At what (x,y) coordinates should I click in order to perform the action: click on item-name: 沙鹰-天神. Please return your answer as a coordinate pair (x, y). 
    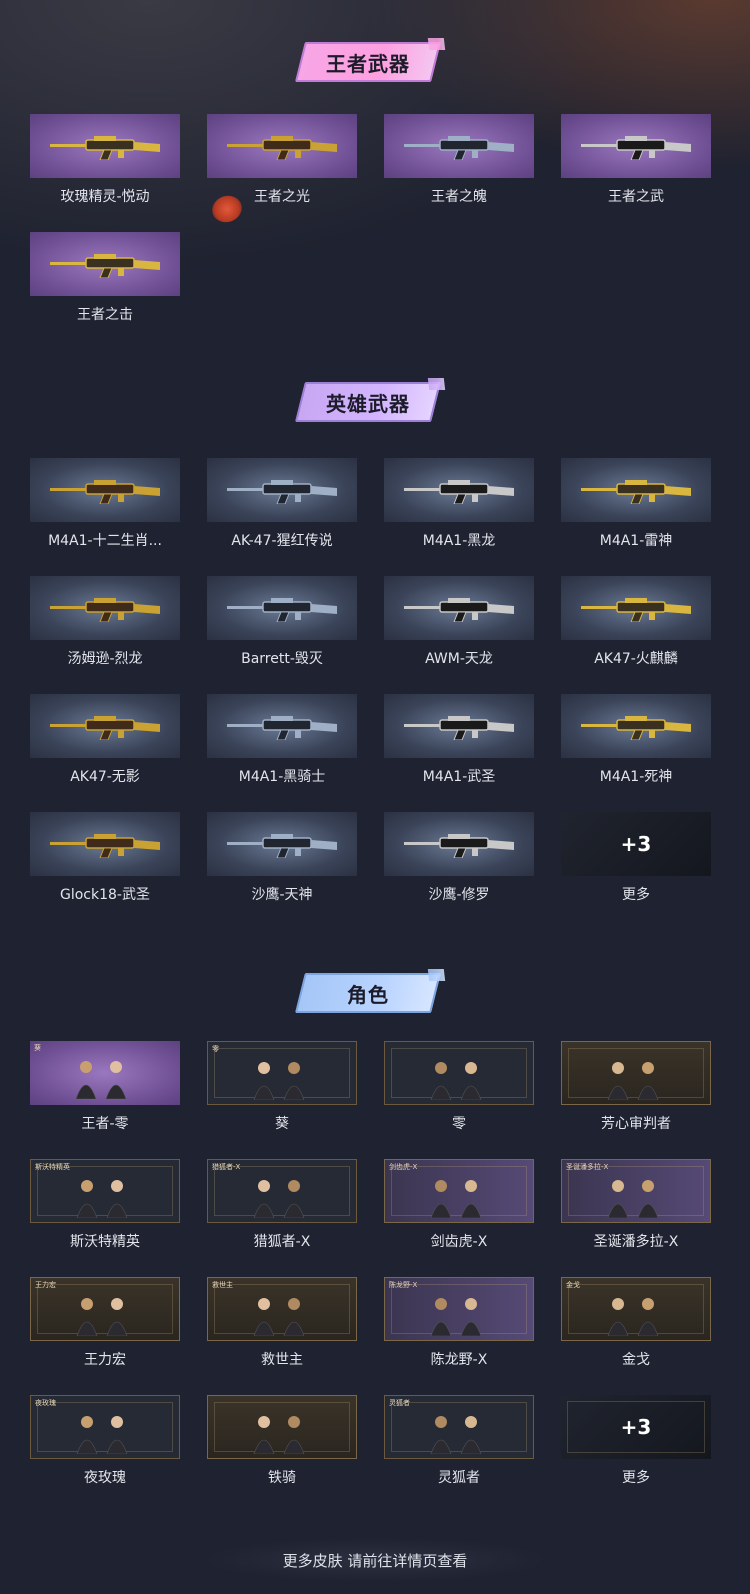
    Looking at the image, I should click on (282, 895).